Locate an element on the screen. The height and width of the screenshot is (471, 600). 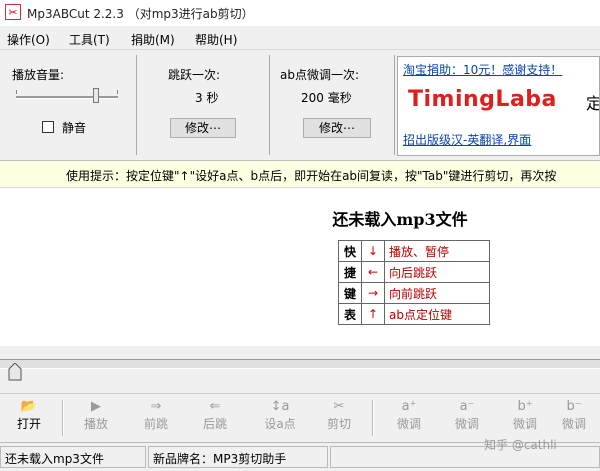
donate-link: 淘宝捐助：10元！感谢支持！ is located at coordinates (482, 69).